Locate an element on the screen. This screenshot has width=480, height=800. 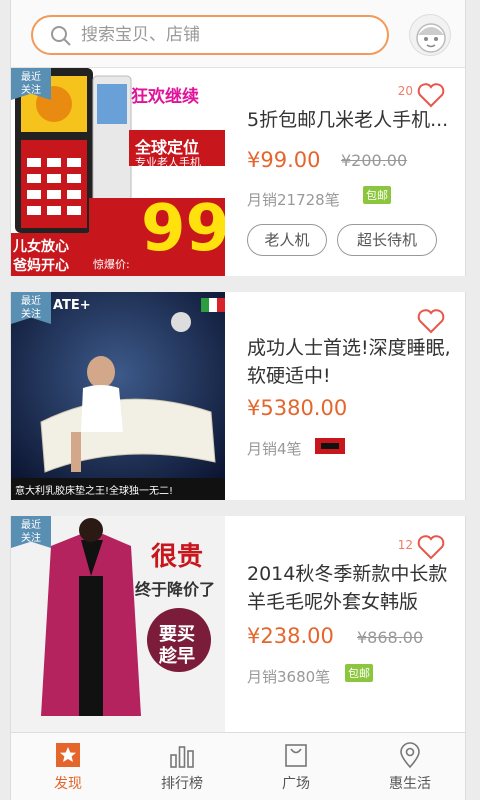
product-price: ¥99.00 is located at coordinates (284, 160).